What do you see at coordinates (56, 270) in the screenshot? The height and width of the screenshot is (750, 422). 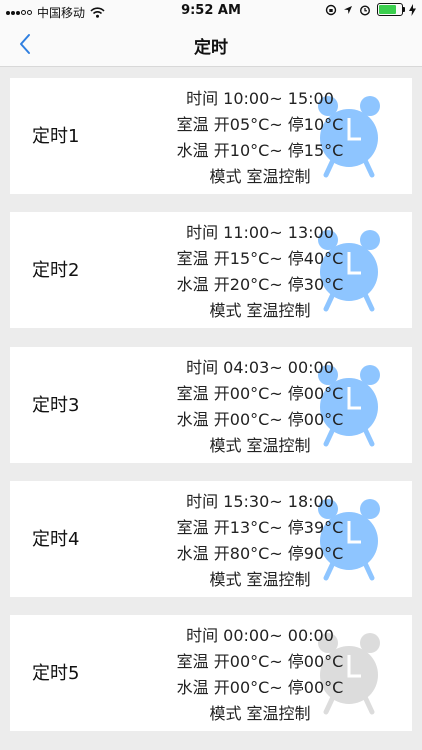 I see `timer-label: 定时2` at bounding box center [56, 270].